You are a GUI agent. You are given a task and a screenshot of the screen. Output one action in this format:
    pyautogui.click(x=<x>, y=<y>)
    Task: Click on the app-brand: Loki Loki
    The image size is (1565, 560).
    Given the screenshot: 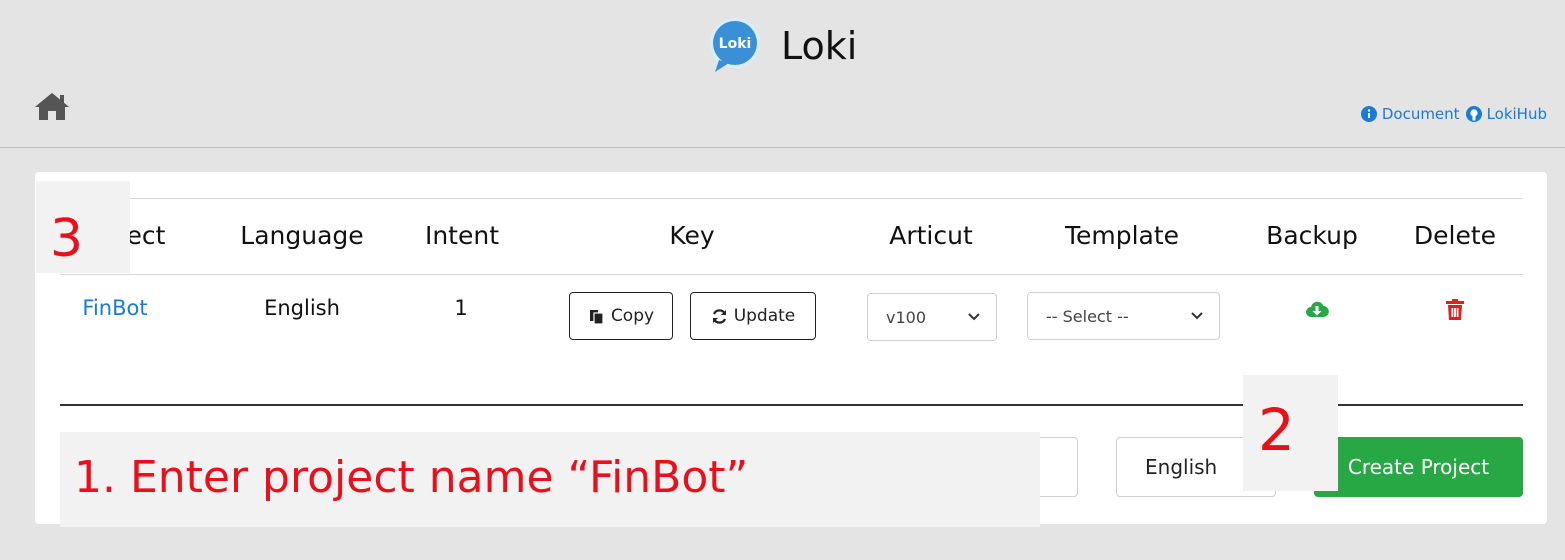 What is the action you would take?
    pyautogui.click(x=782, y=46)
    